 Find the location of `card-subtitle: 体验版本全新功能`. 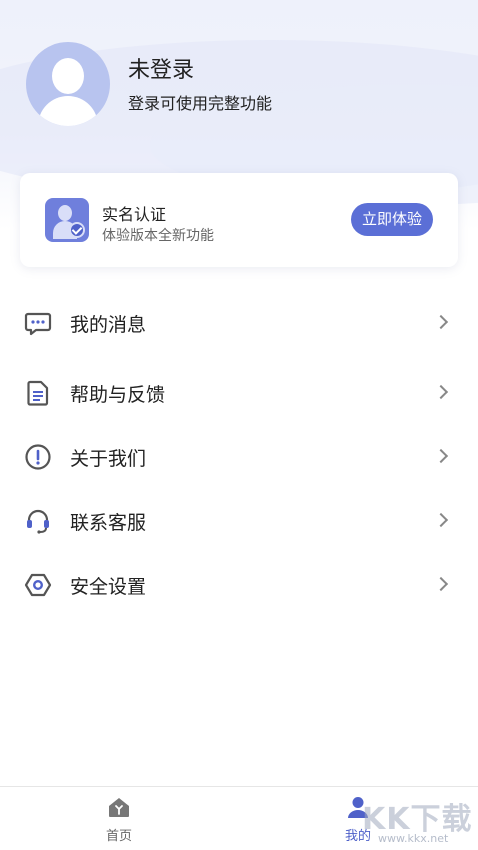

card-subtitle: 体验版本全新功能 is located at coordinates (158, 236).